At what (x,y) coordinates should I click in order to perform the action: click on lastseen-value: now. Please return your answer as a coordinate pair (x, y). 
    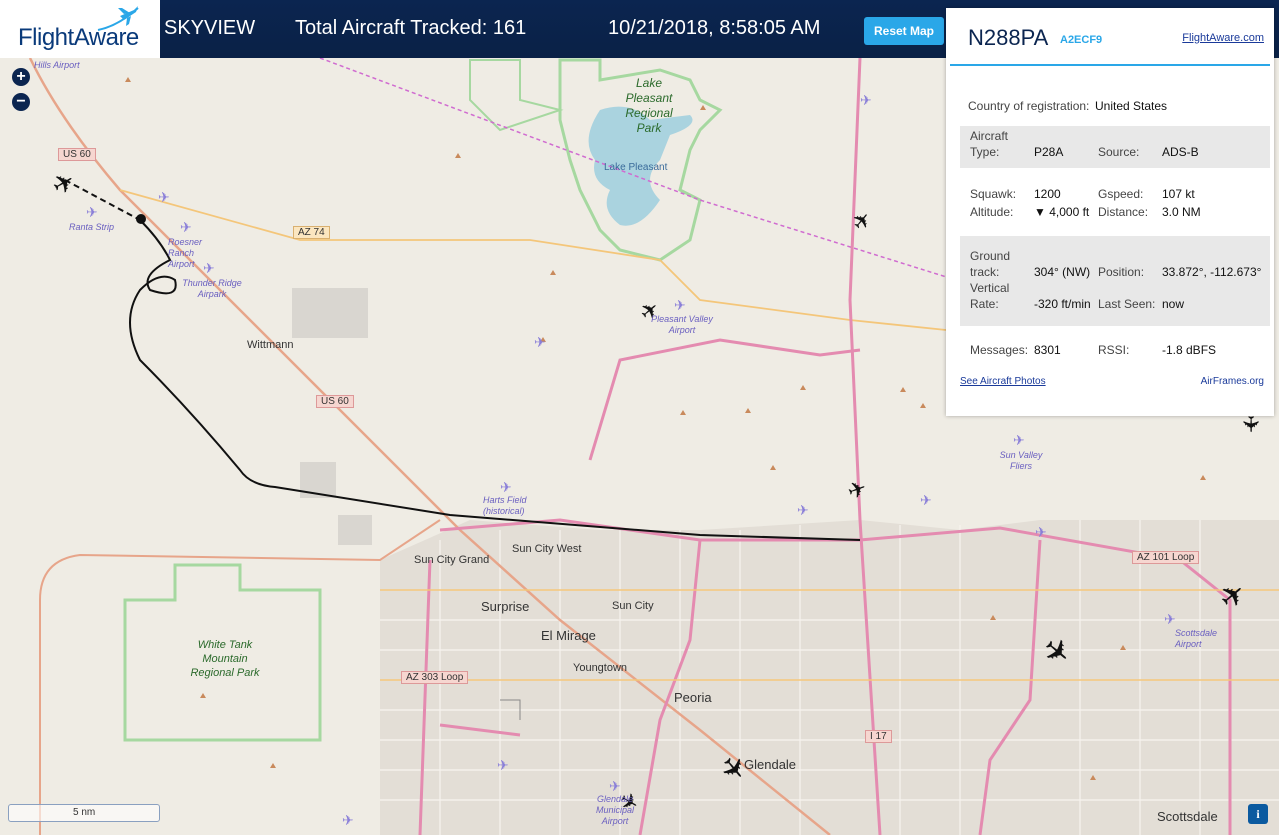
    Looking at the image, I should click on (1173, 304).